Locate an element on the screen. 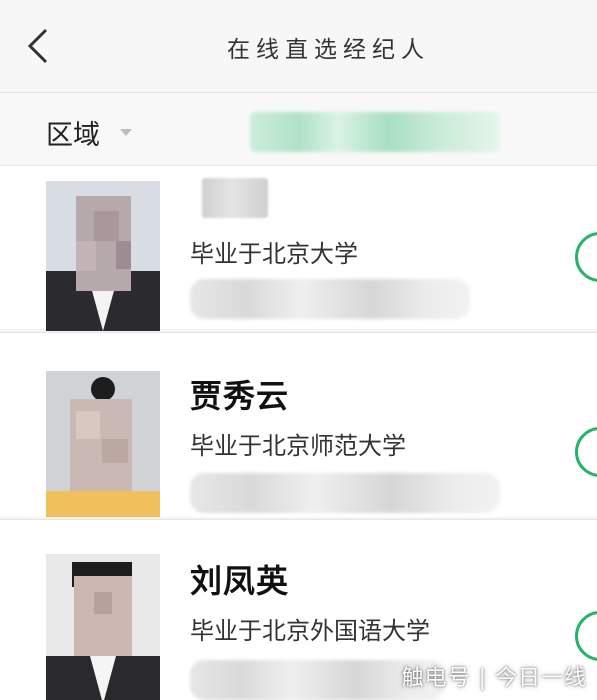 The width and height of the screenshot is (597, 700). page-title: 在线直选经纪人 is located at coordinates (328, 50).